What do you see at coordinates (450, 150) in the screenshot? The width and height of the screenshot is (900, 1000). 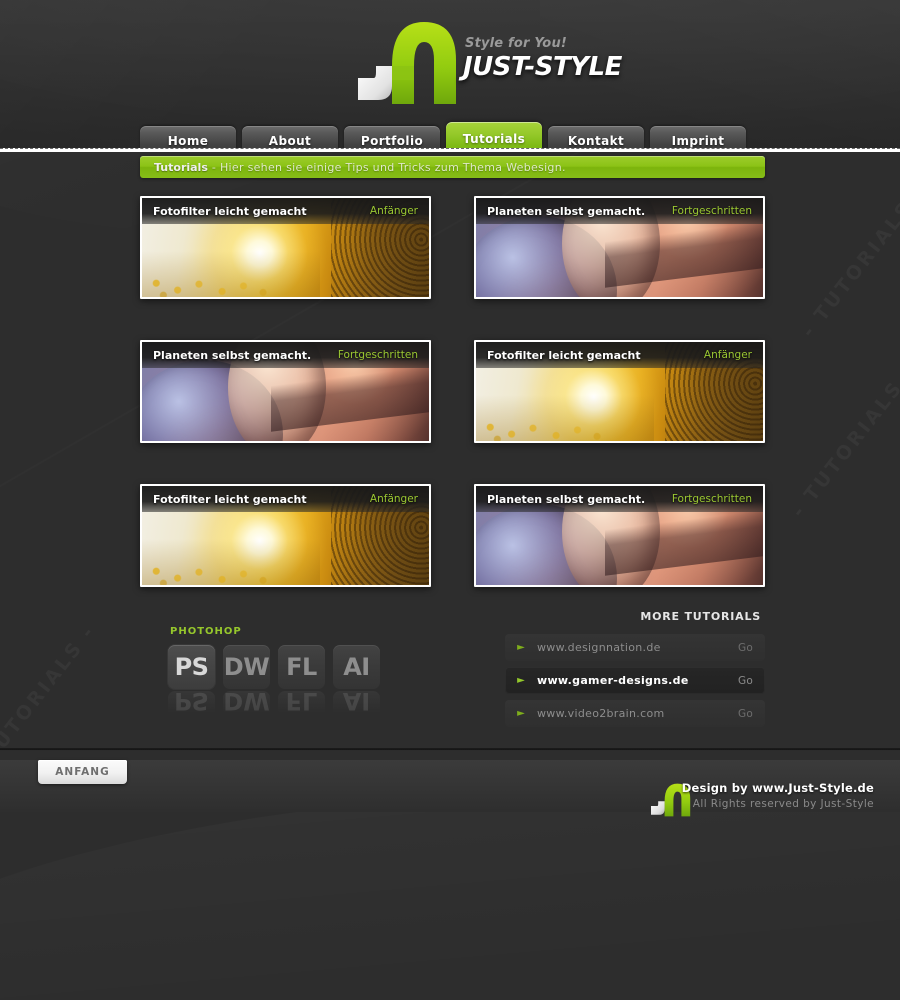 I see `header-bottom-rule` at bounding box center [450, 150].